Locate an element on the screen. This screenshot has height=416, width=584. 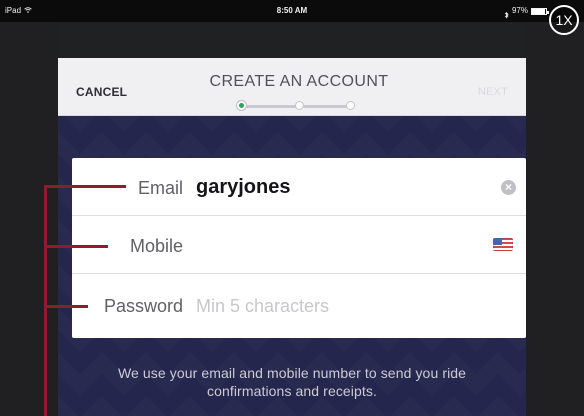
mobile-label: Mobile is located at coordinates (156, 246).